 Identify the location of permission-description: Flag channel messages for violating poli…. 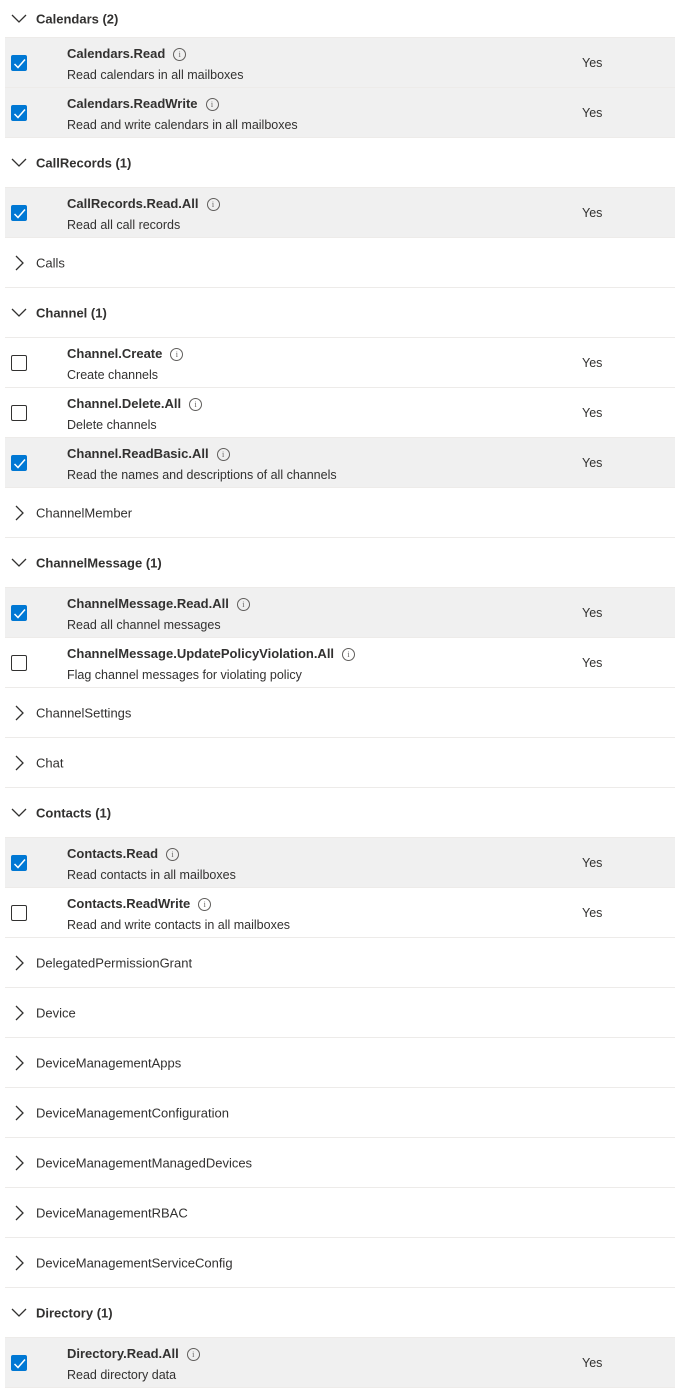
(184, 675).